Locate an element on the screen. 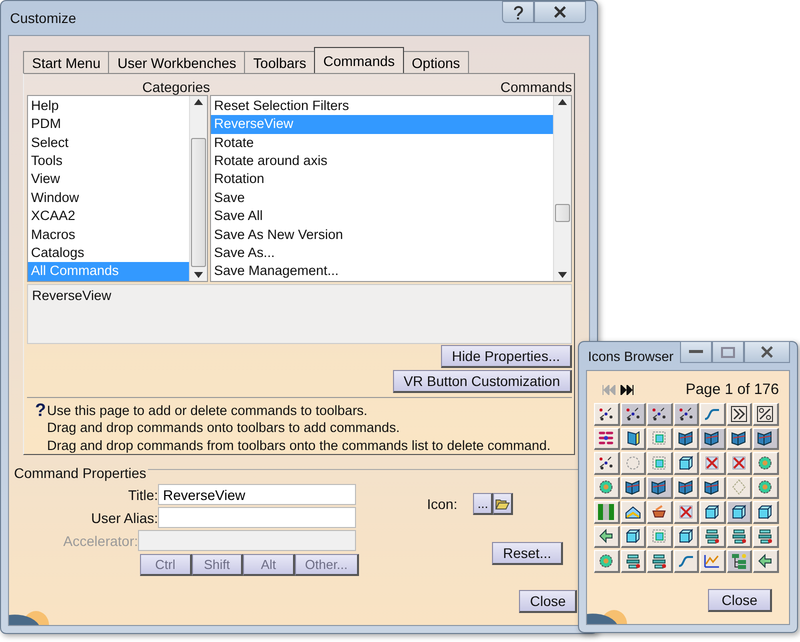  help-icon is located at coordinates (518, 12).